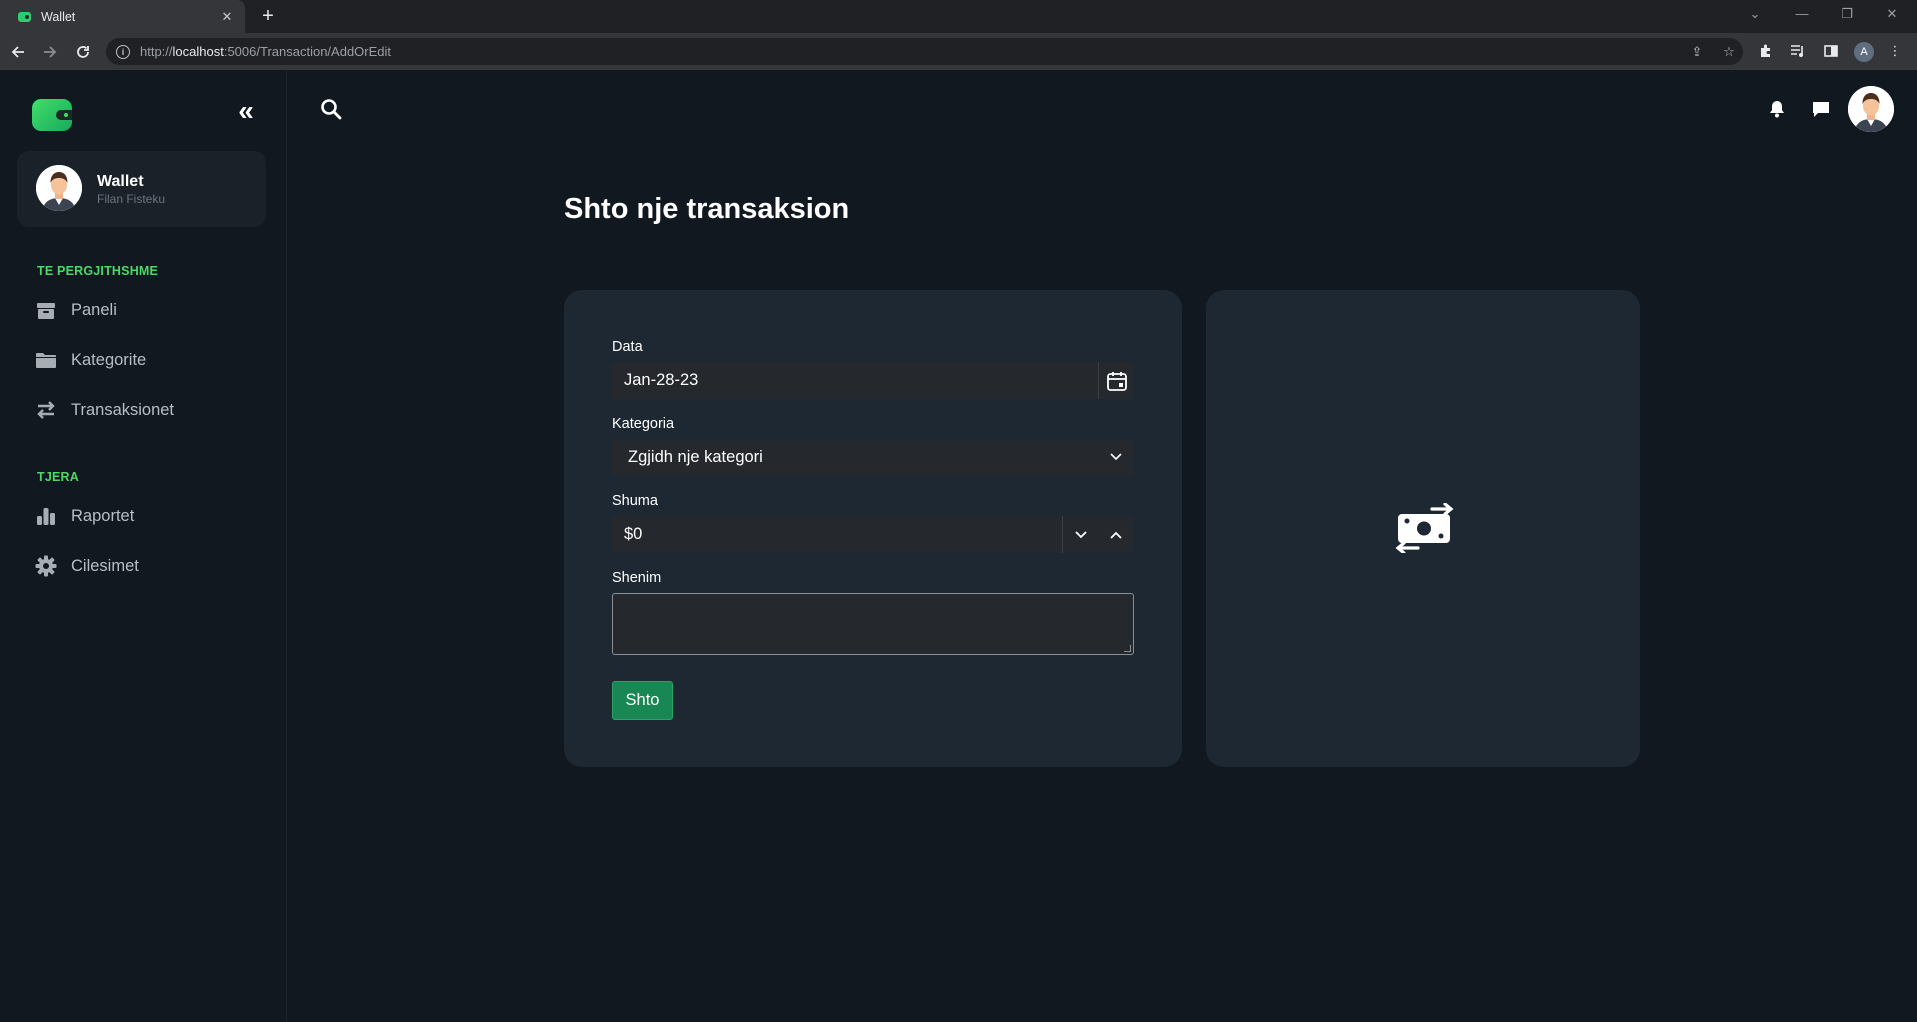 The image size is (1917, 1022). I want to click on date-field: Jan-28-23, so click(873, 380).